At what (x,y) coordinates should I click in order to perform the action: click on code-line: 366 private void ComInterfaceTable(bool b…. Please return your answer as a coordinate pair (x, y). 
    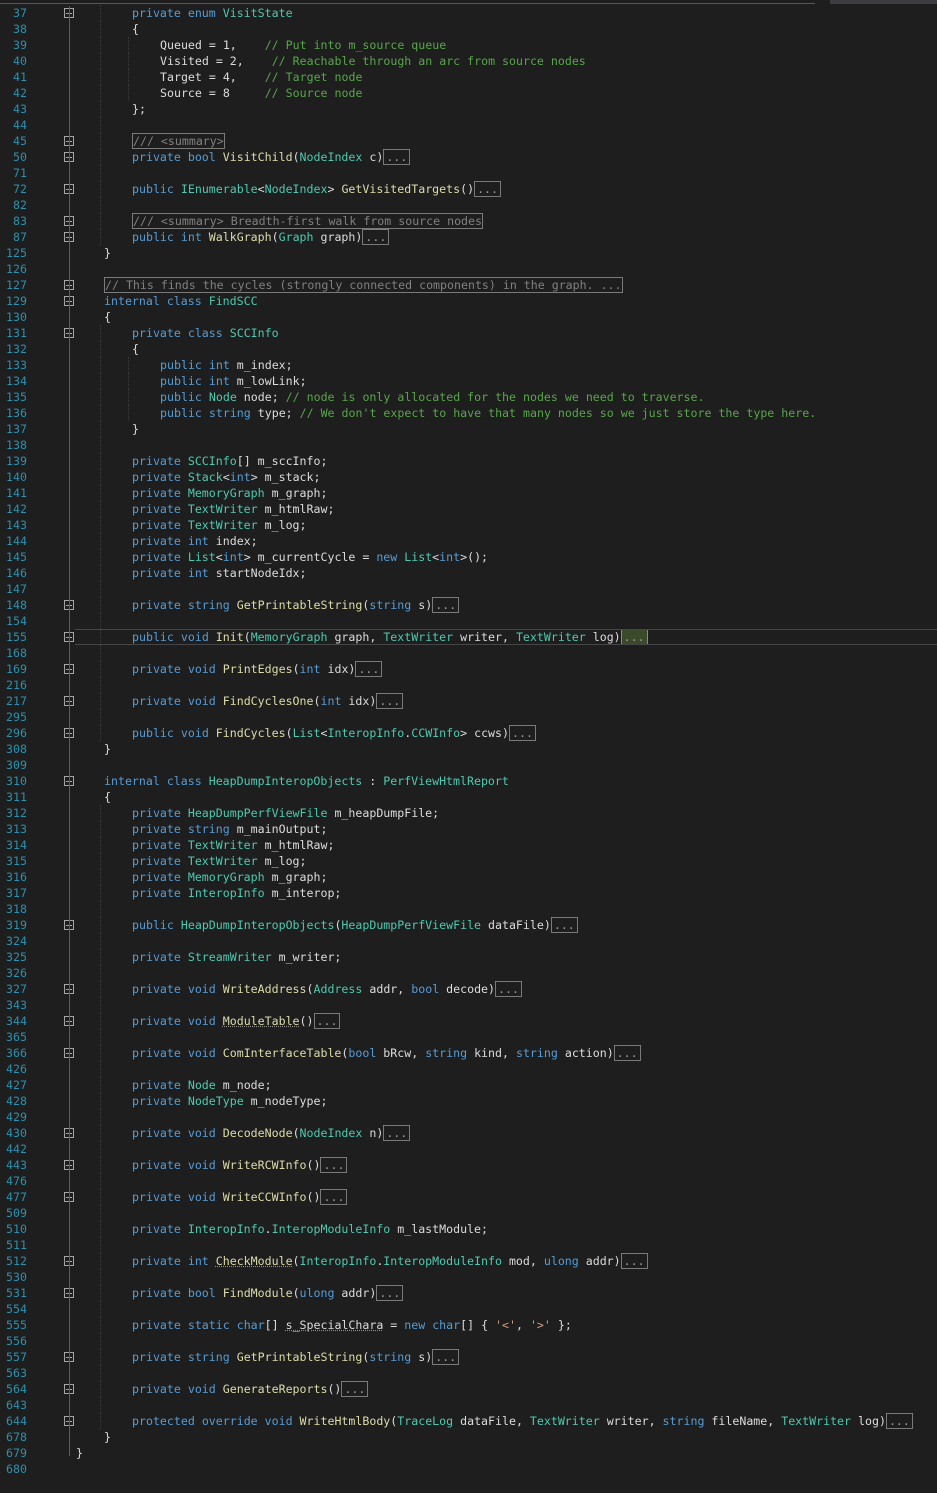
    Looking at the image, I should click on (468, 1053).